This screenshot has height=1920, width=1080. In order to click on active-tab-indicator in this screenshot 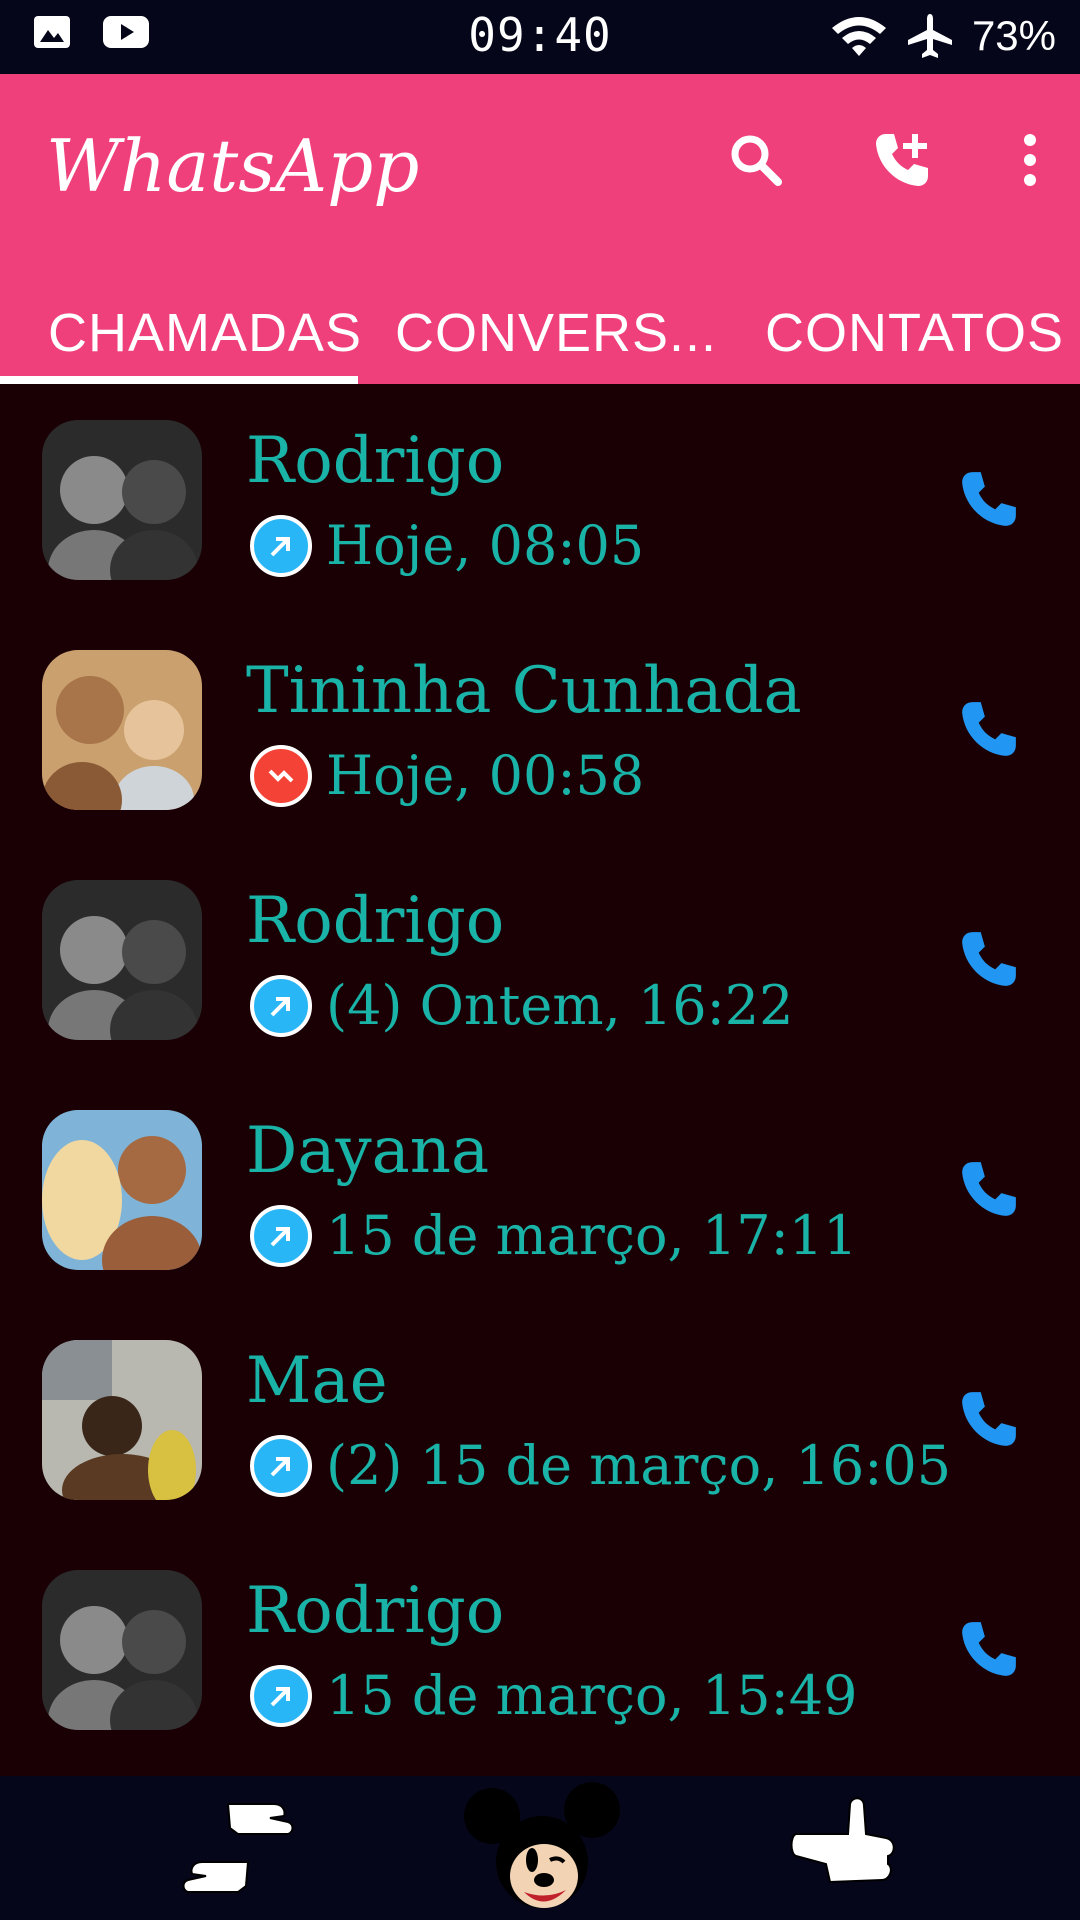, I will do `click(179, 380)`.